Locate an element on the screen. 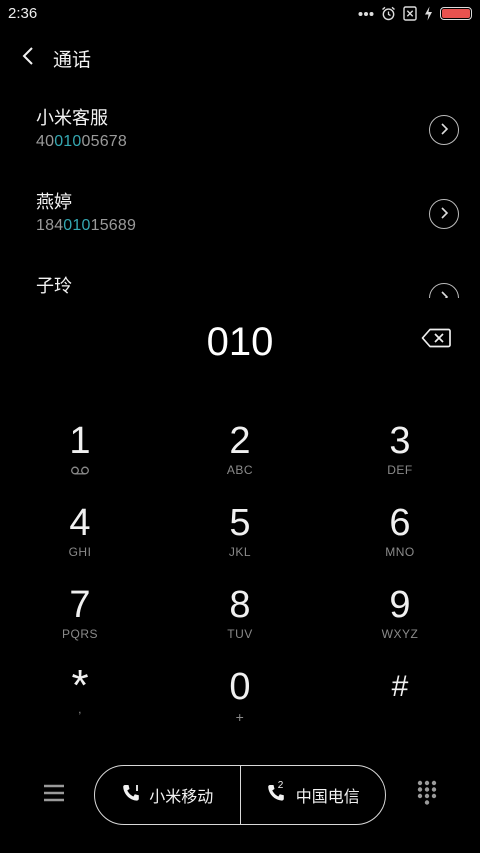 The image size is (480, 853). call-sim1-button: 小米移动 is located at coordinates (167, 795).